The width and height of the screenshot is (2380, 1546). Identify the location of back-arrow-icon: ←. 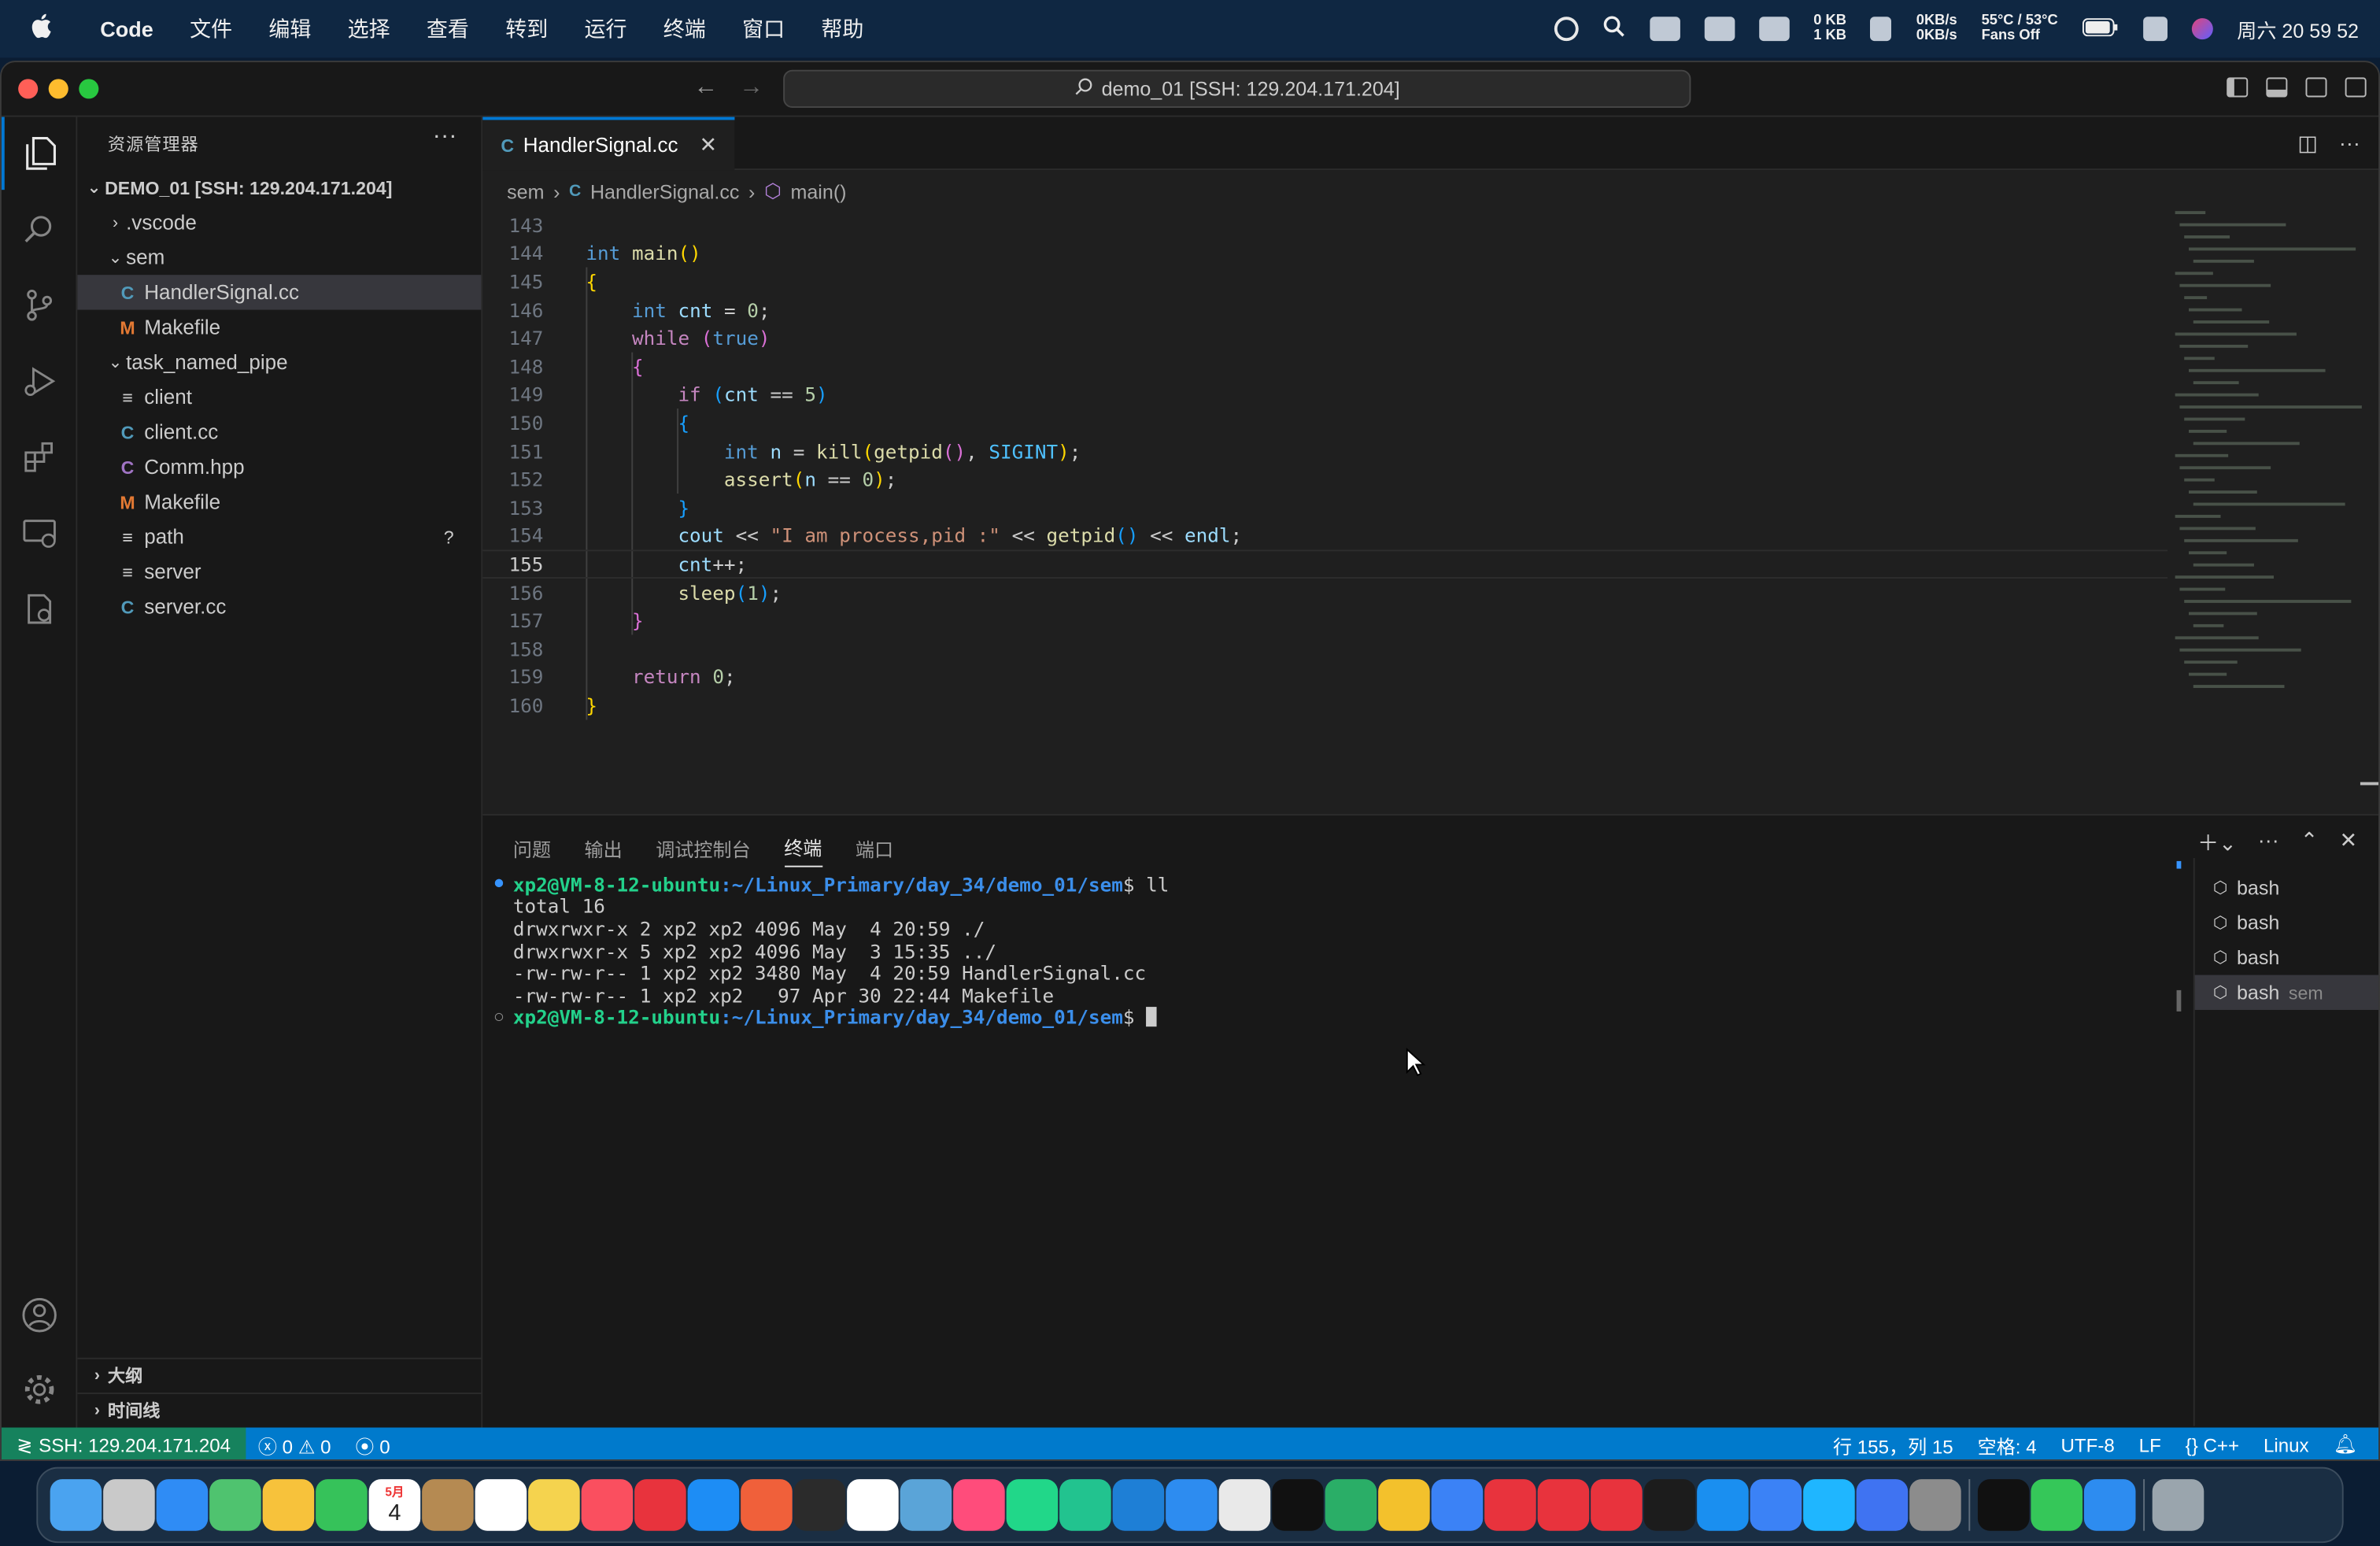
(705, 88).